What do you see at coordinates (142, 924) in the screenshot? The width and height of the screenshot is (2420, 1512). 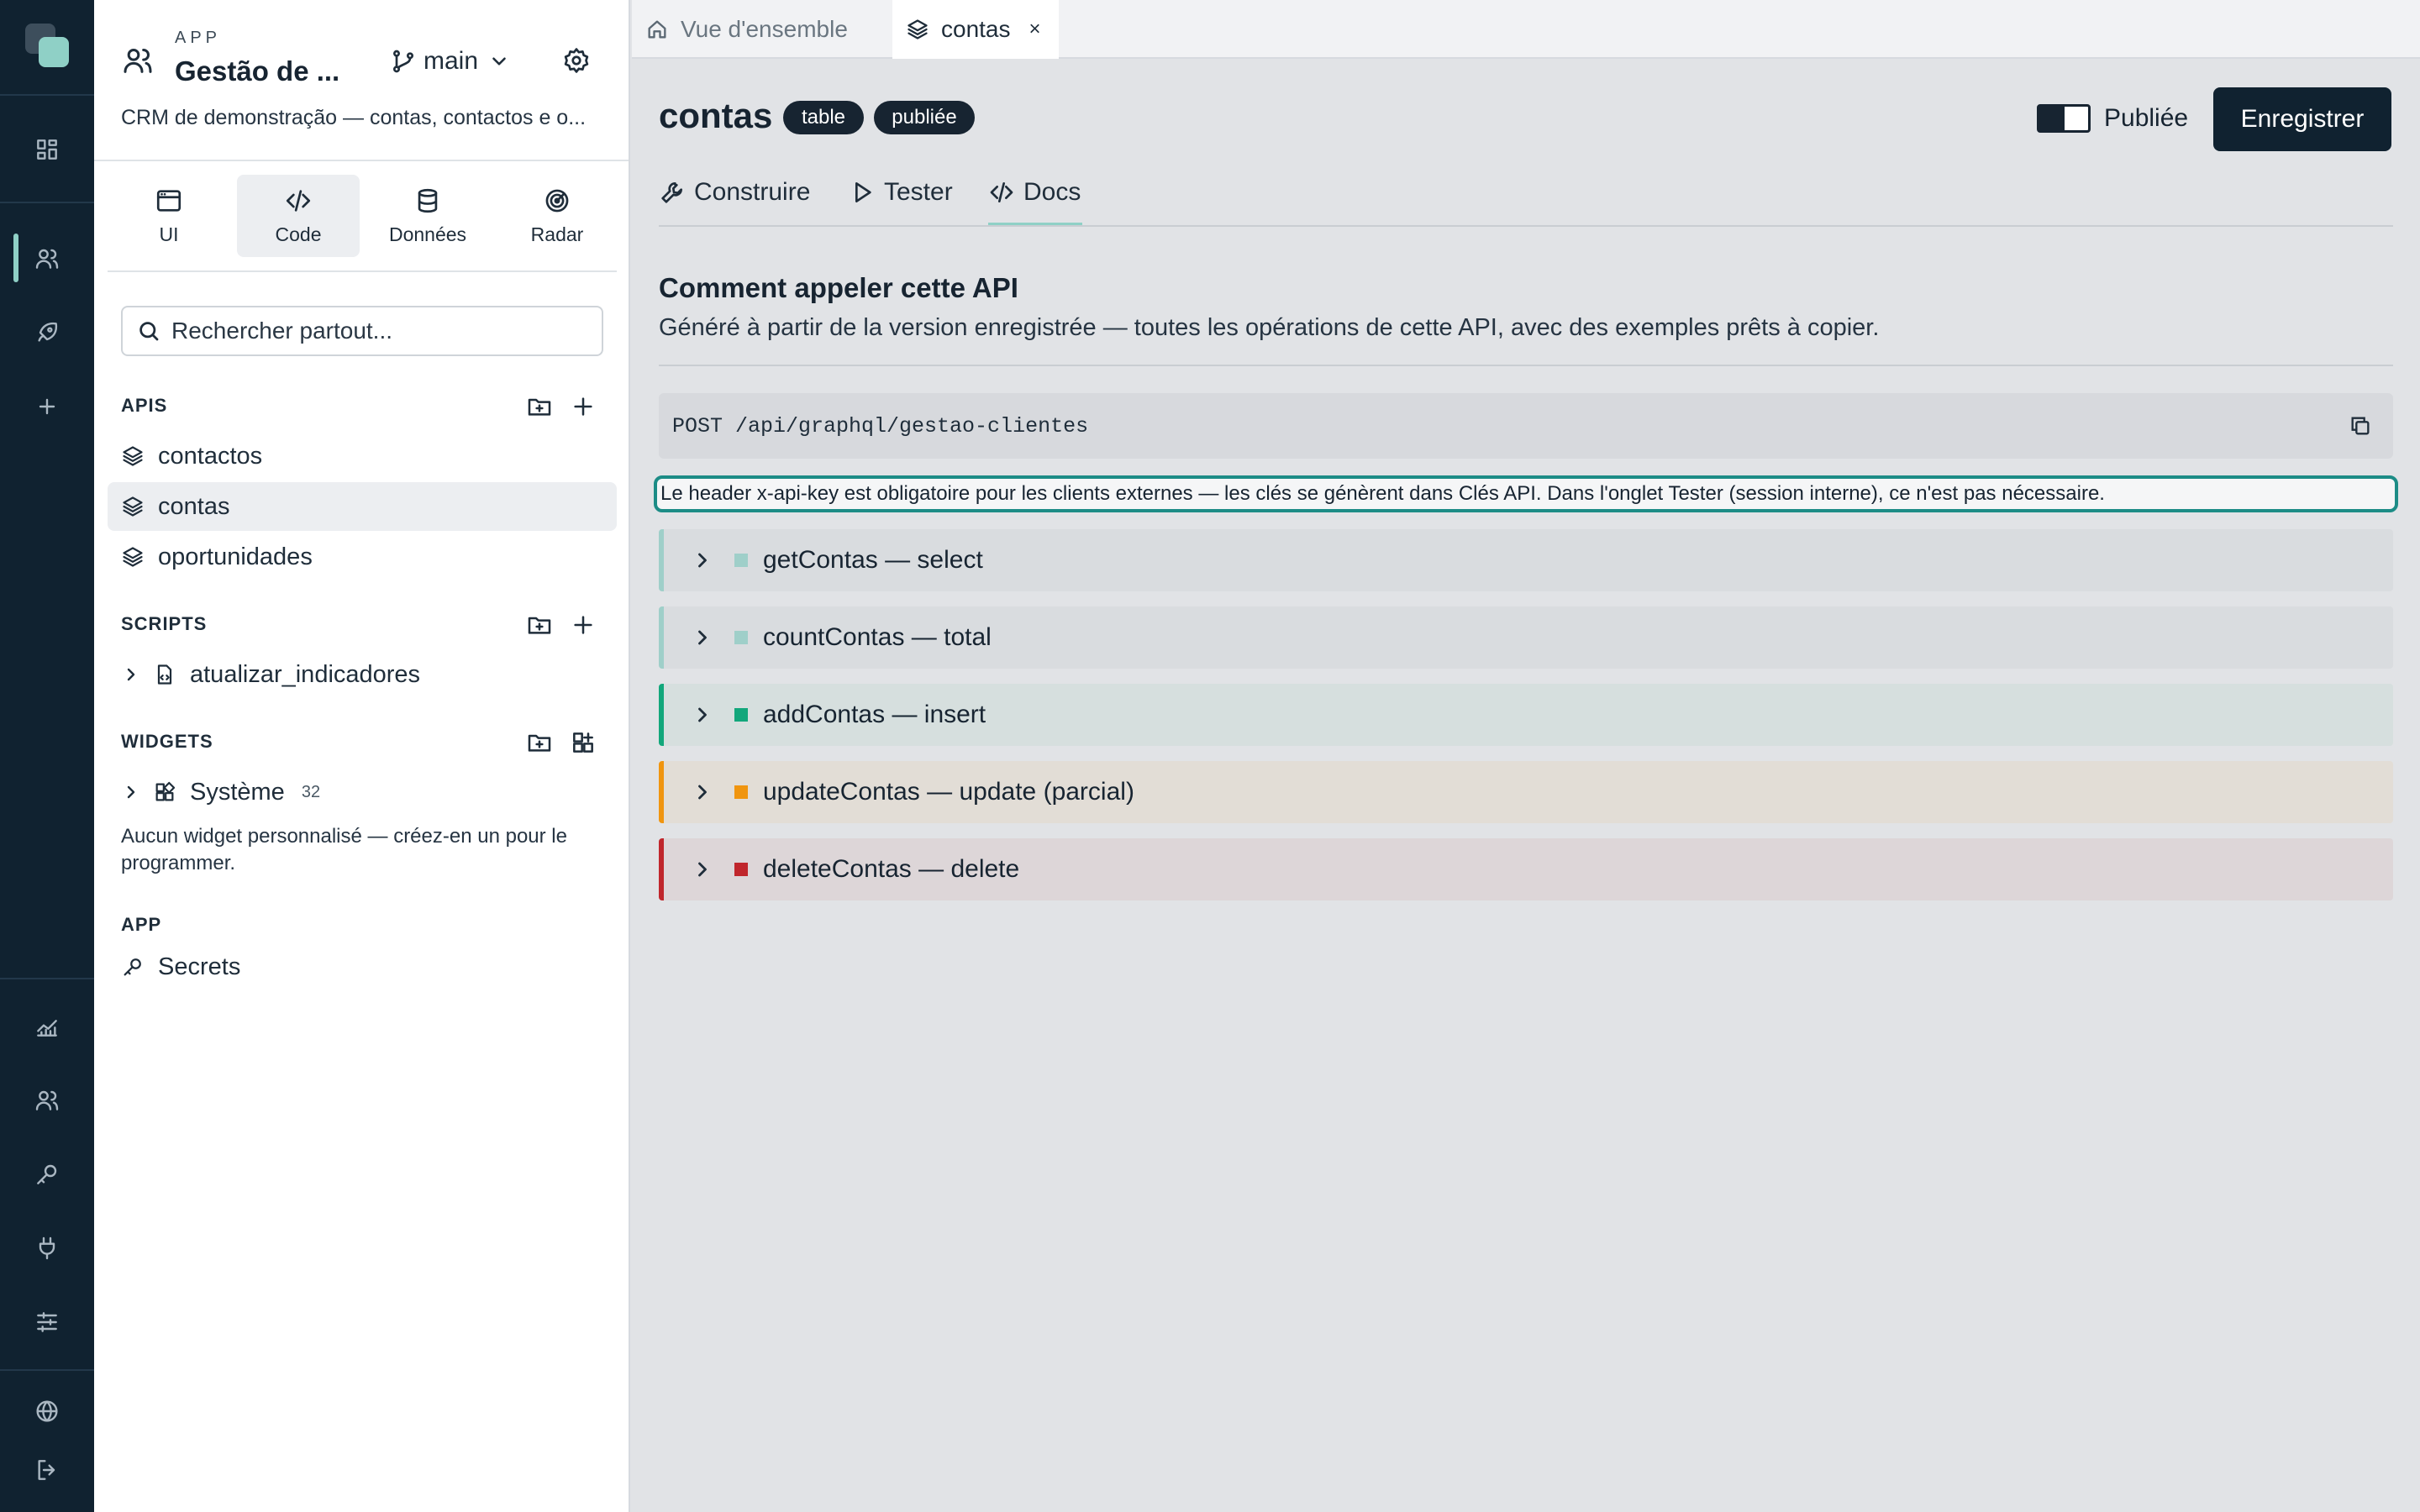 I see `section-title-app: APP` at bounding box center [142, 924].